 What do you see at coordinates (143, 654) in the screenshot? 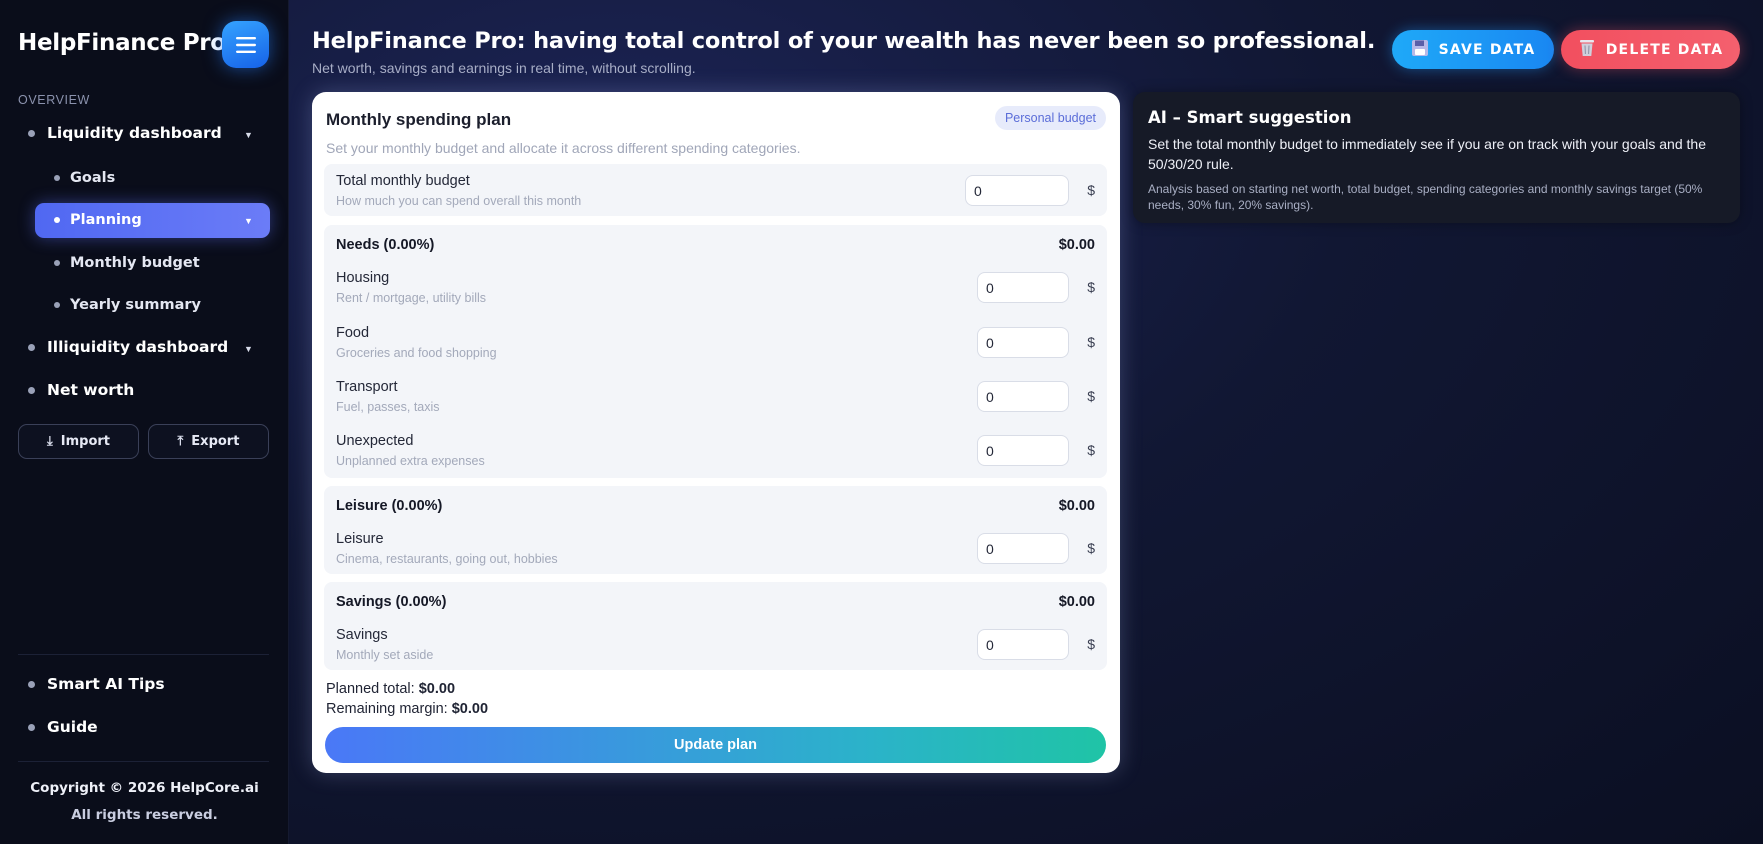
I see `divider` at bounding box center [143, 654].